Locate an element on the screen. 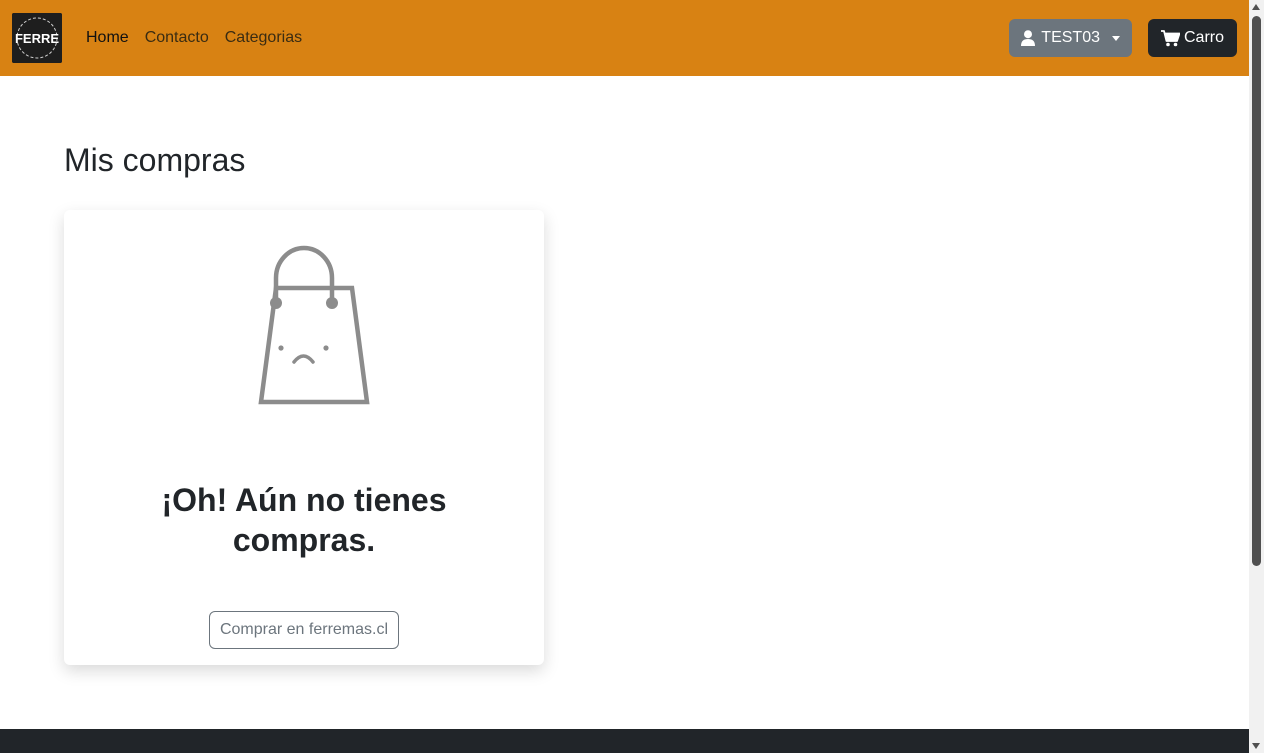 The width and height of the screenshot is (1264, 753). footer is located at coordinates (624, 741).